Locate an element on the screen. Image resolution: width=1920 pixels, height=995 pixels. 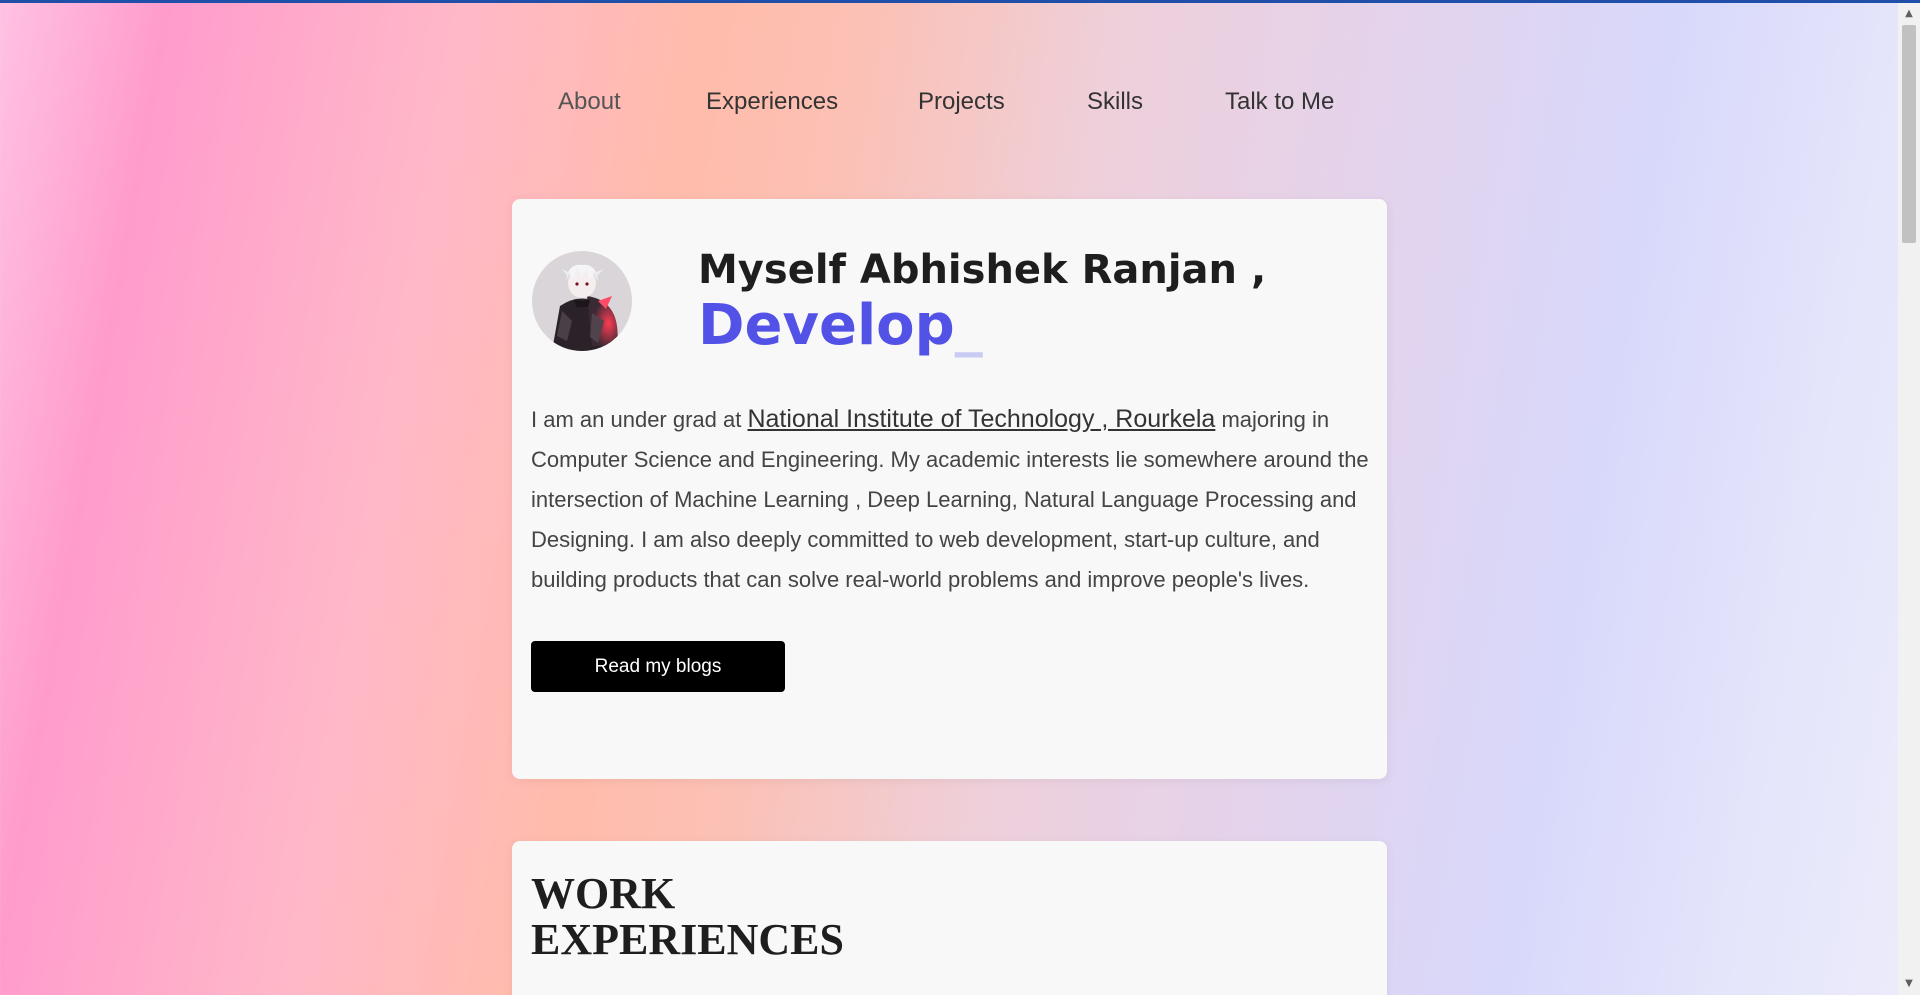
avatar is located at coordinates (582, 301).